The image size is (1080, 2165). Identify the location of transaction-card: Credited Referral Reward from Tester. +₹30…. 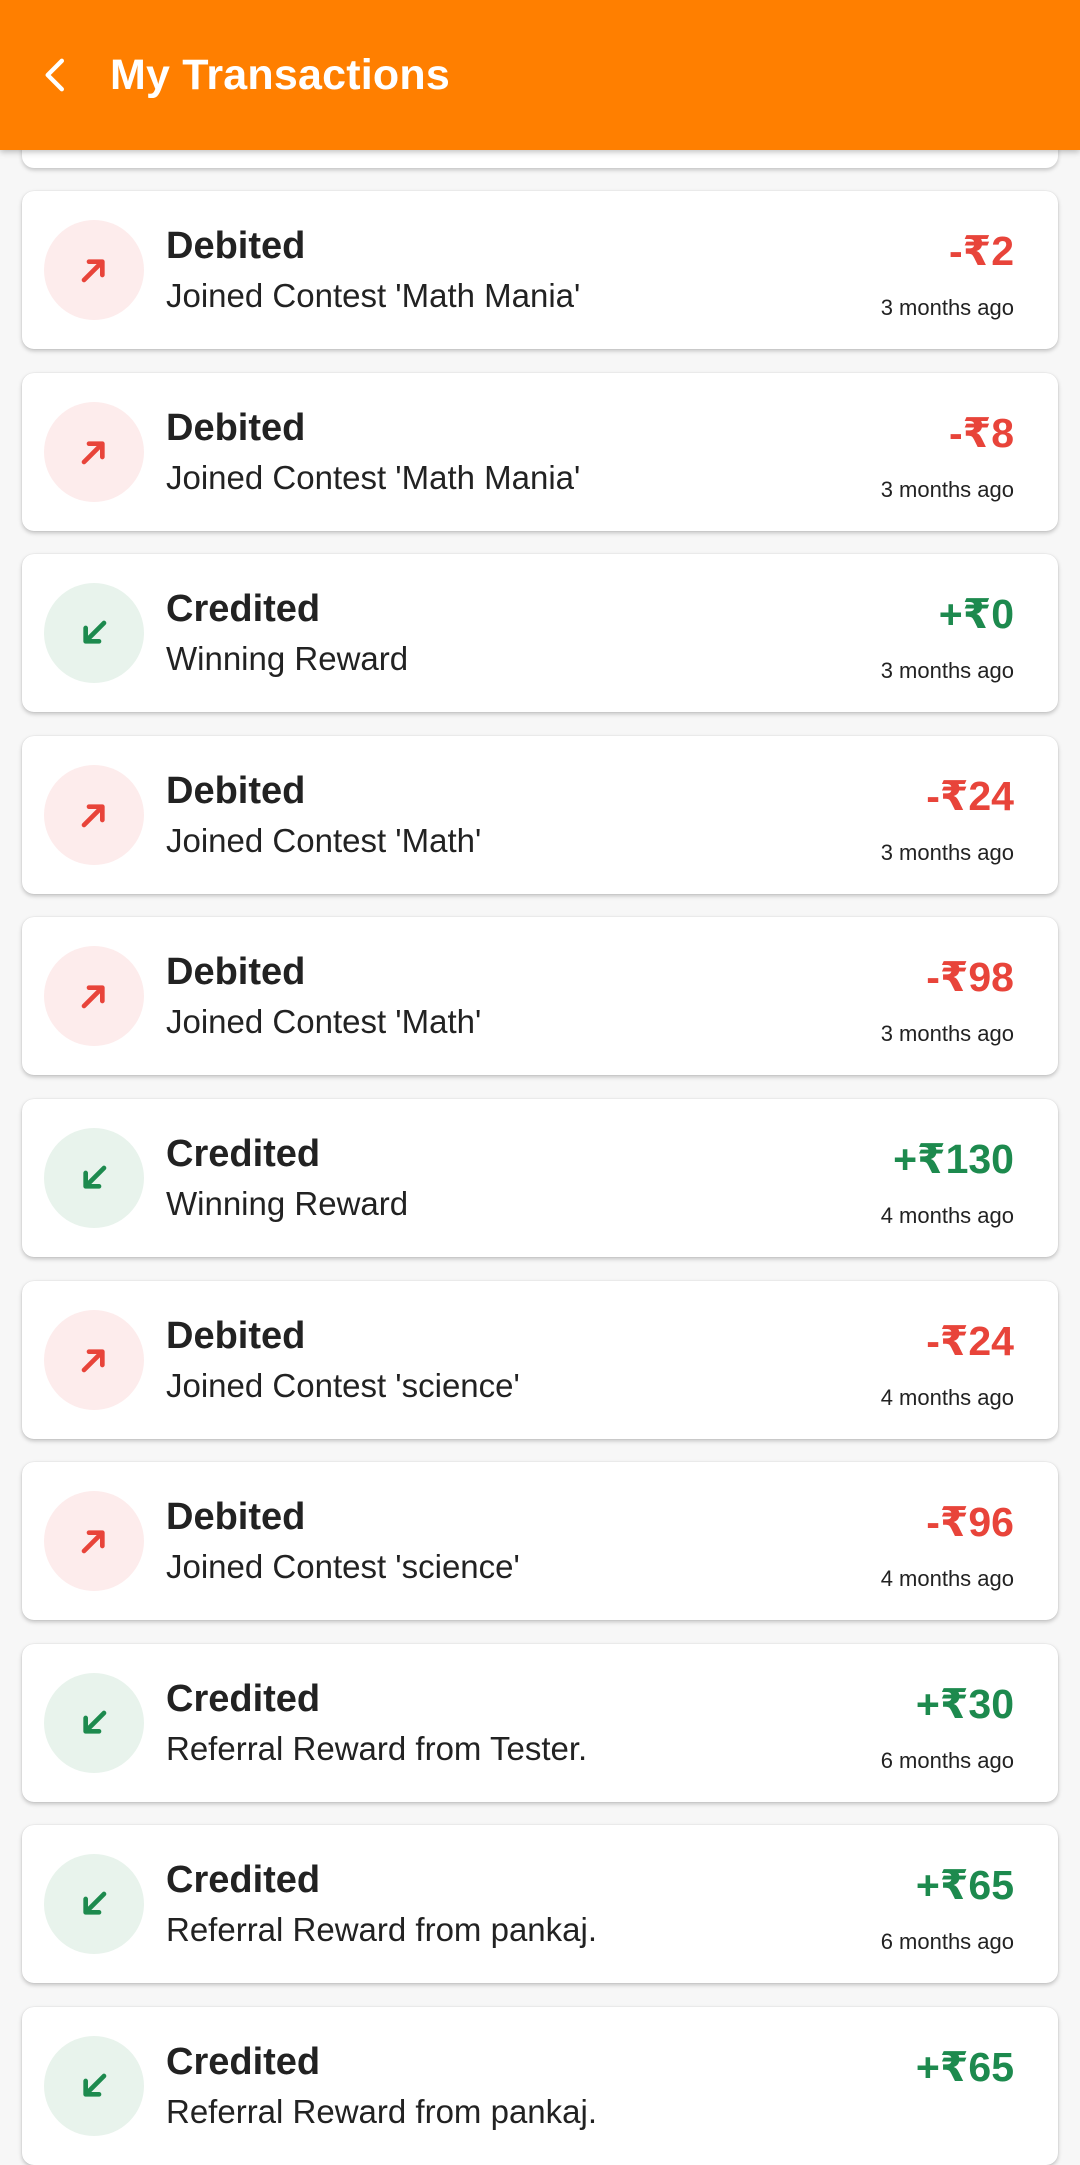
(540, 1723).